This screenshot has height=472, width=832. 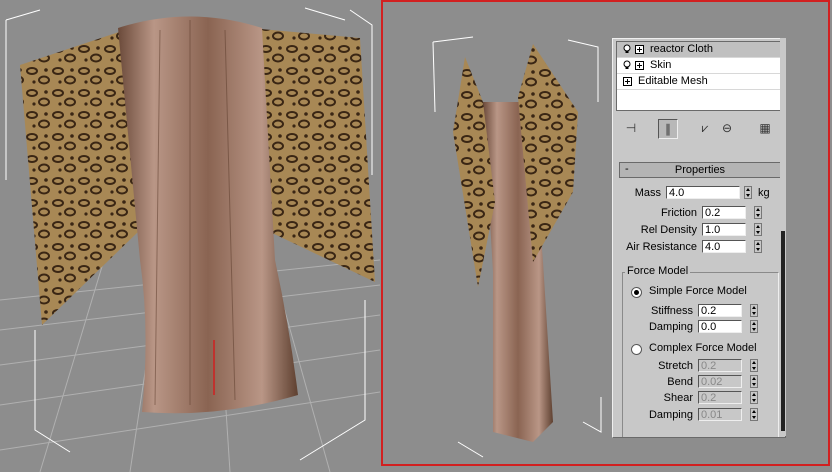 I want to click on bend-field: 0.02, so click(x=720, y=381).